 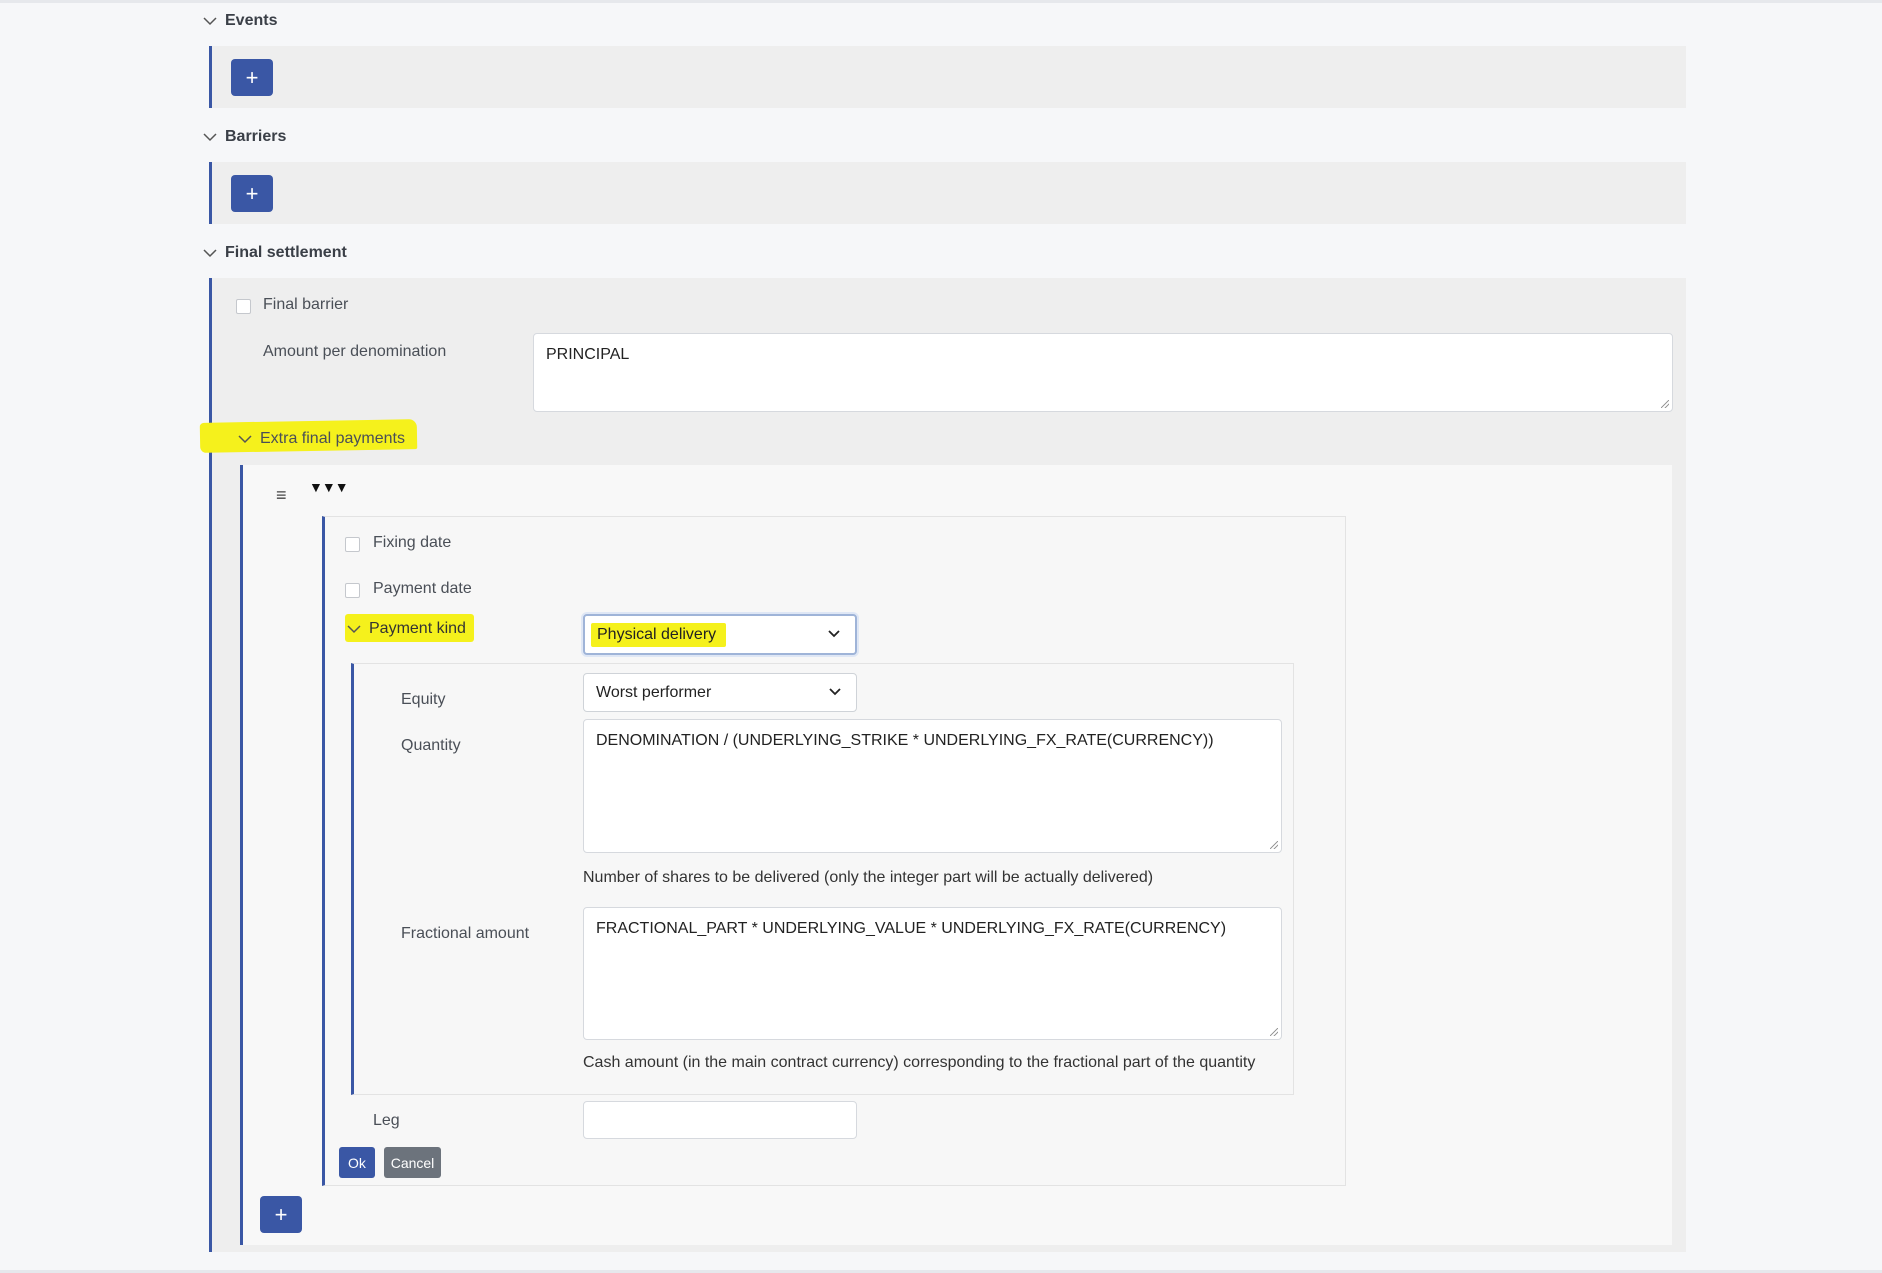 I want to click on leg-label: Leg, so click(x=386, y=1120).